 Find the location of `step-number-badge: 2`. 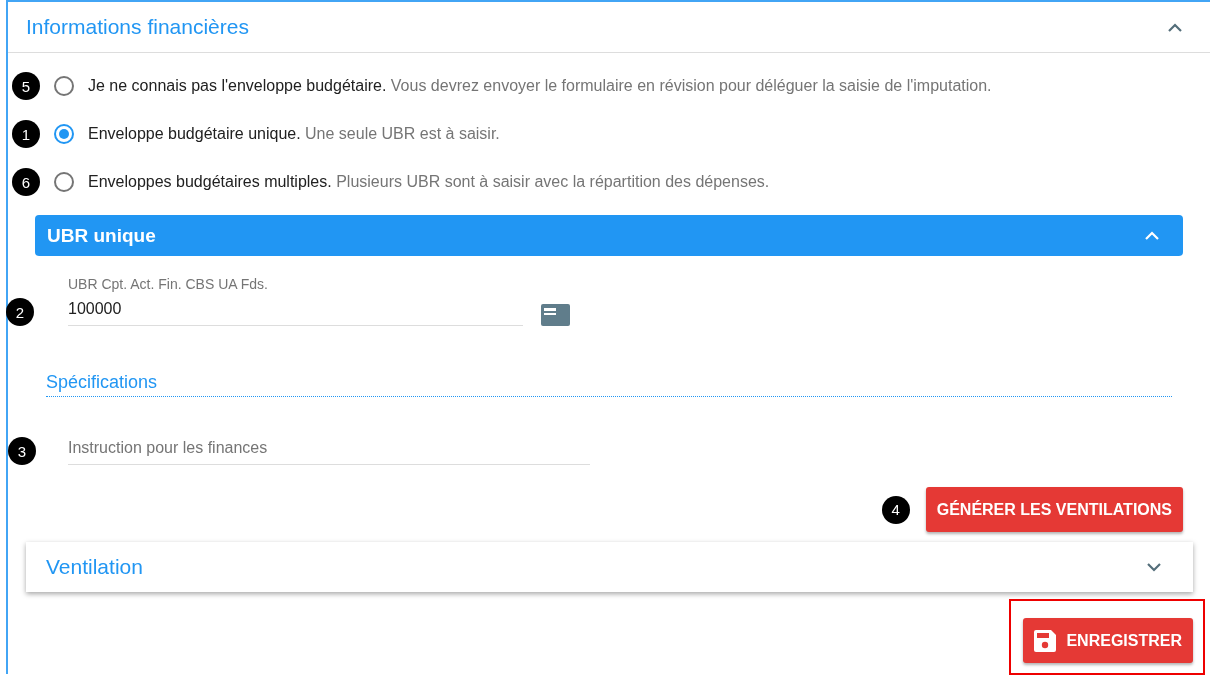

step-number-badge: 2 is located at coordinates (20, 312).